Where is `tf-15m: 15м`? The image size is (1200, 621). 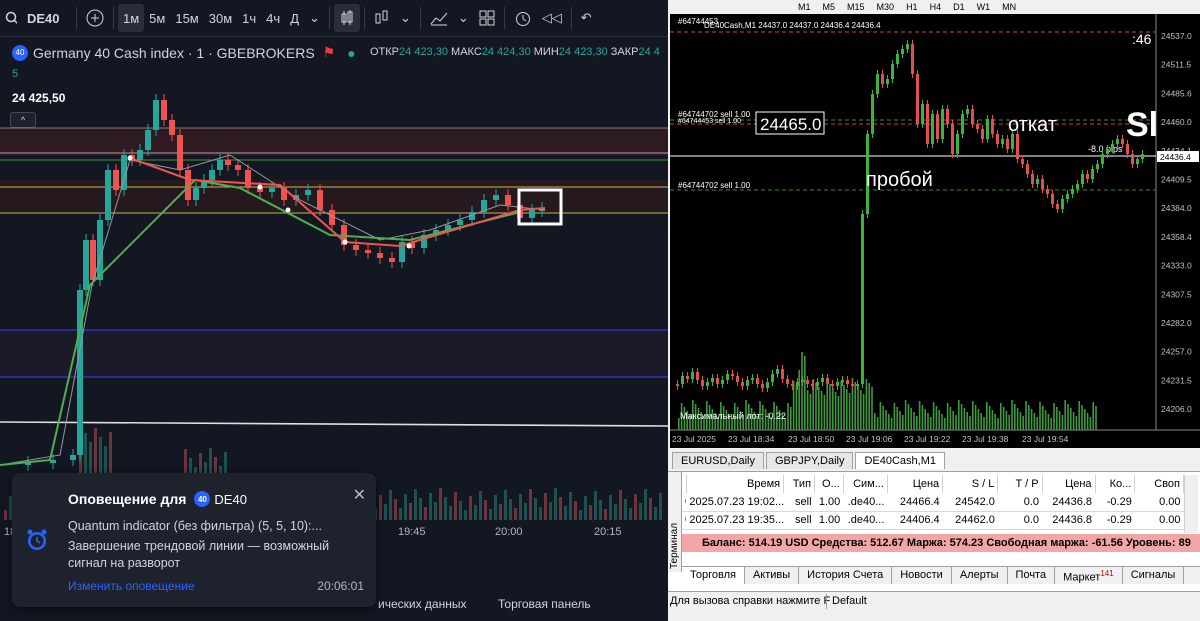
tf-15m: 15м is located at coordinates (186, 18).